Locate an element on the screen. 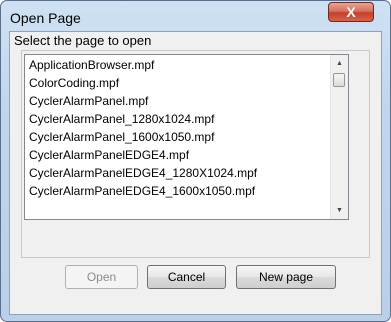 The image size is (391, 322). list-item: CyclerAlarmPanelEDGE4.mpf is located at coordinates (179, 155).